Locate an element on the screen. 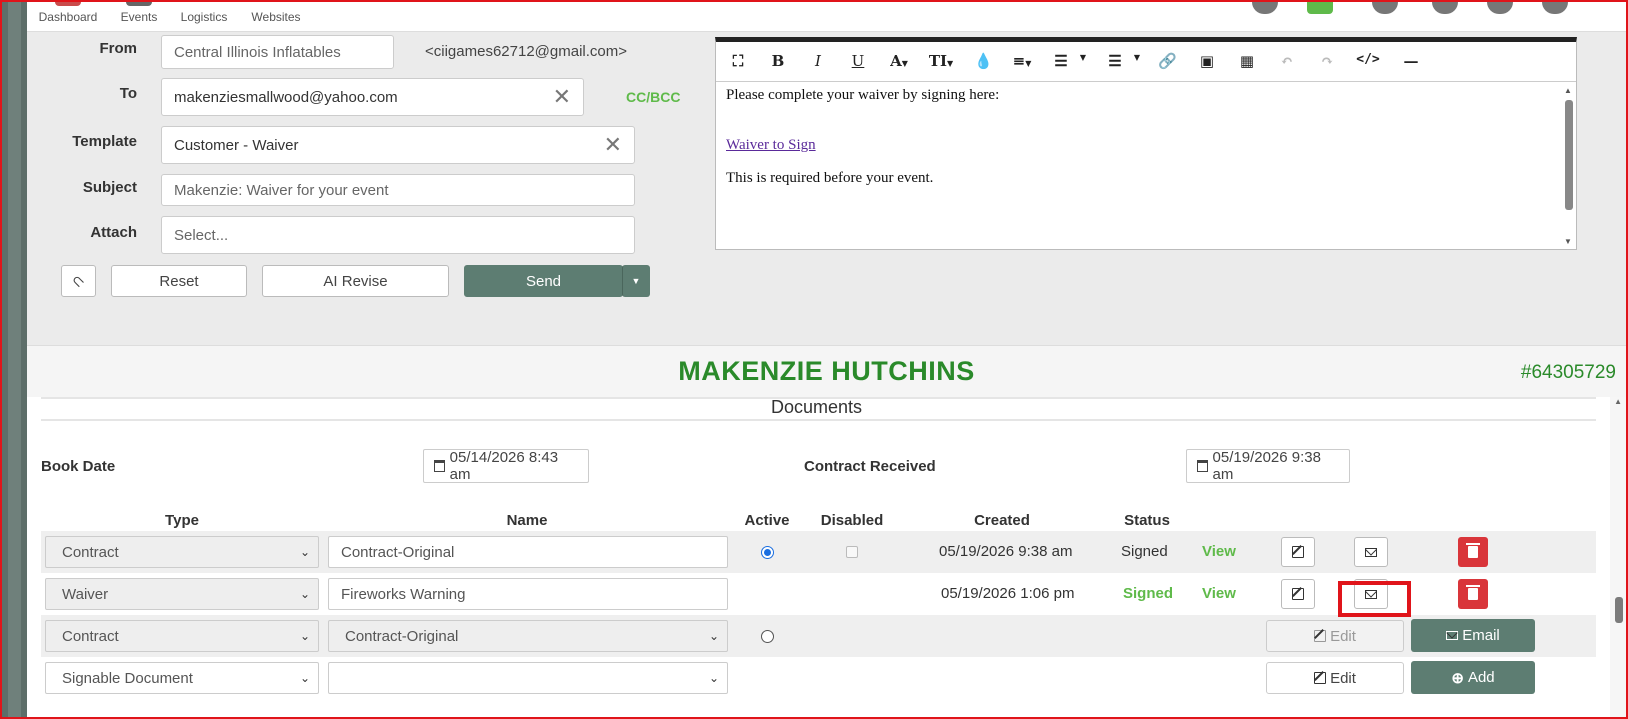 The width and height of the screenshot is (1628, 719). info-icon is located at coordinates (1500, 7).